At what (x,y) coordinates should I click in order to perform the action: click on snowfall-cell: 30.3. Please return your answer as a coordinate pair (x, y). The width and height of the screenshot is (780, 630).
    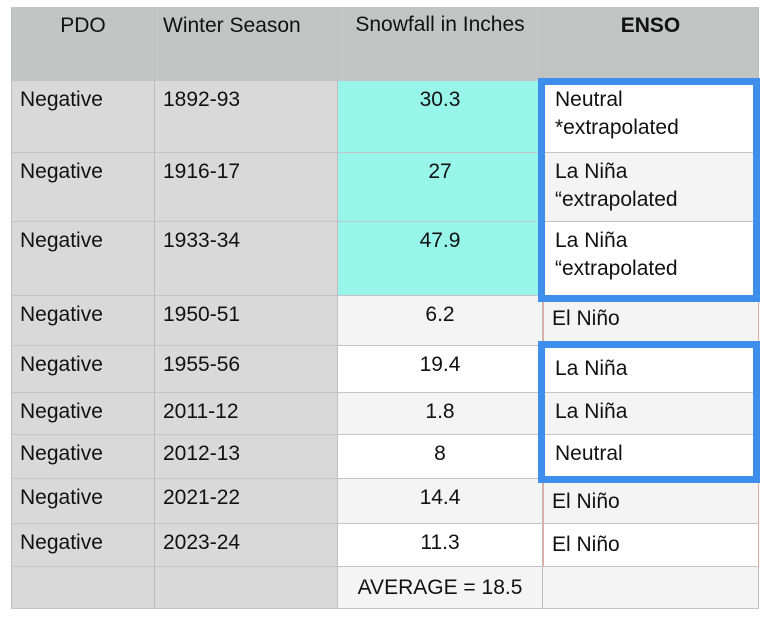
    Looking at the image, I should click on (440, 117).